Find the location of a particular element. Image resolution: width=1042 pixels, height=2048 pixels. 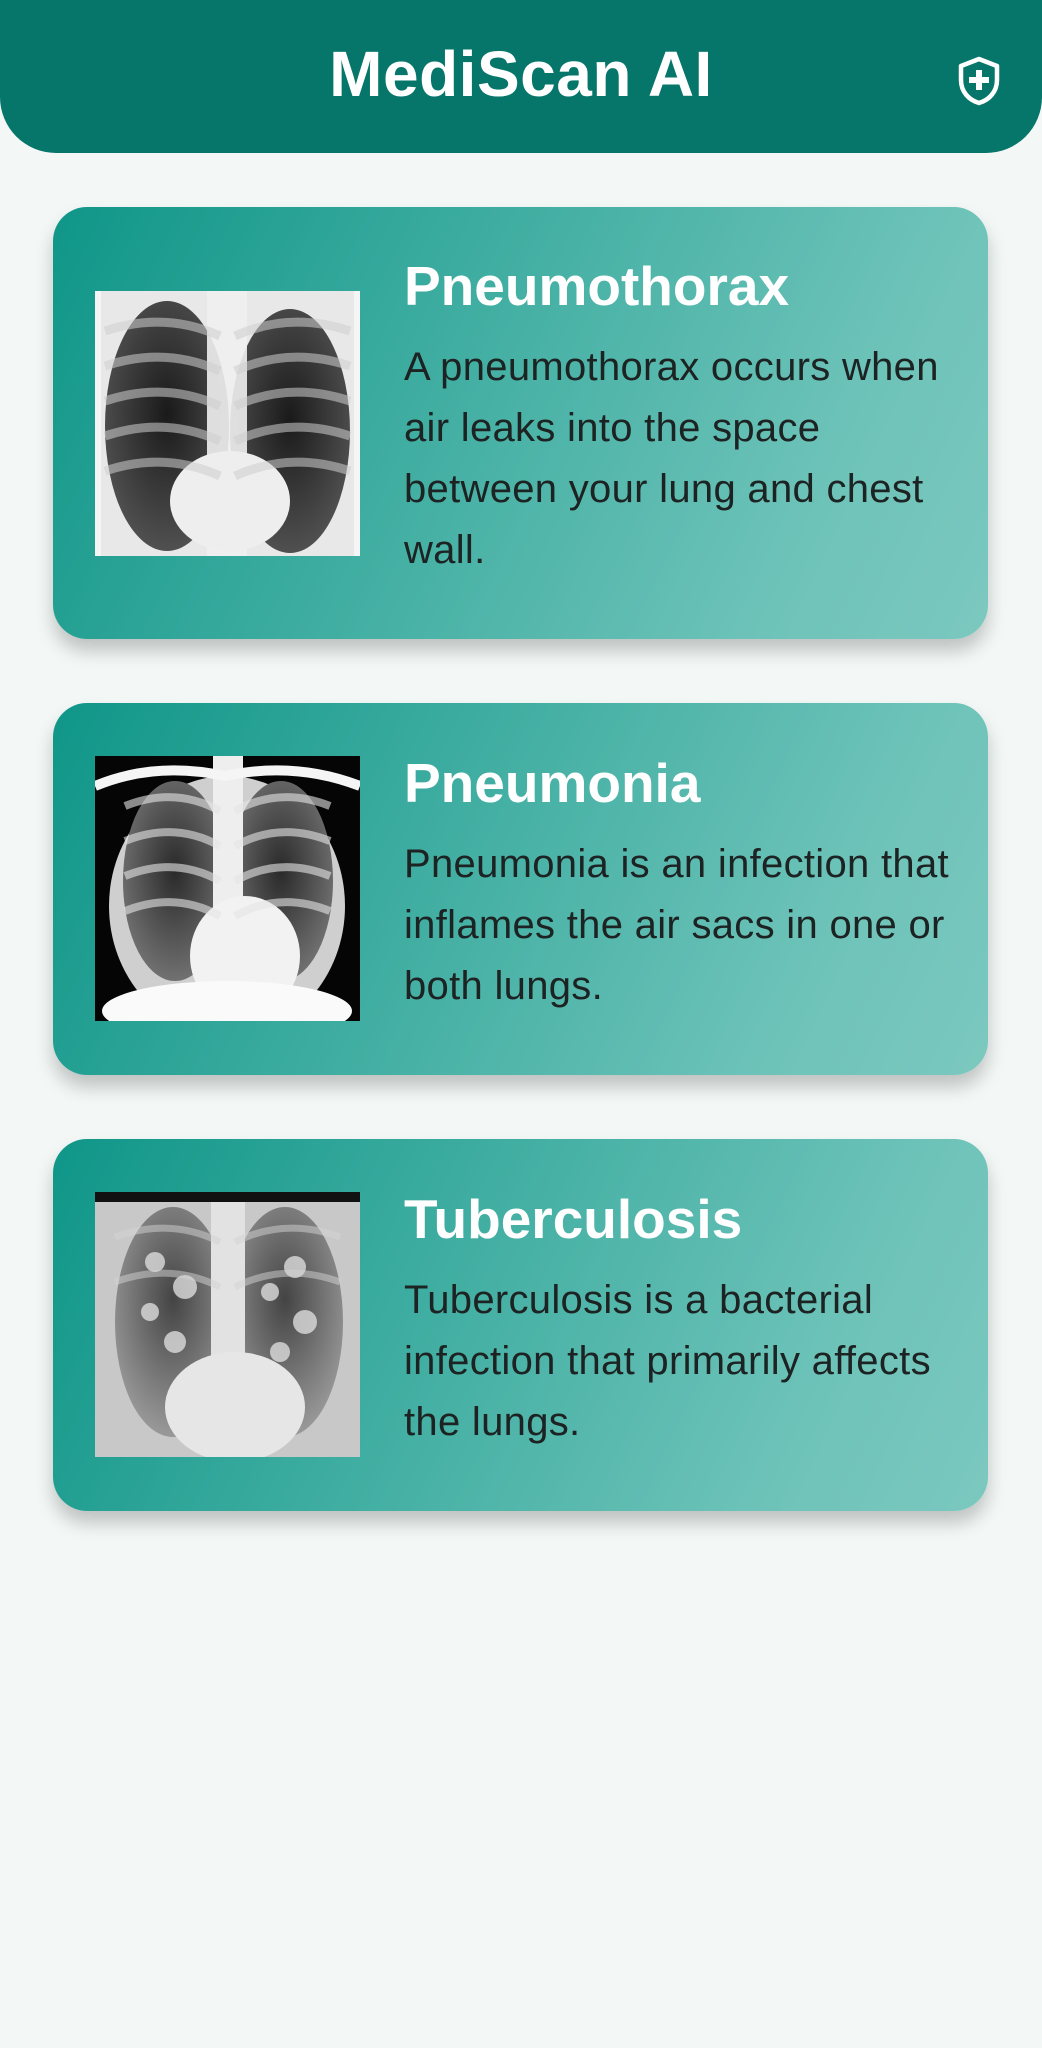

card-title: Pneumothorax is located at coordinates (597, 286).